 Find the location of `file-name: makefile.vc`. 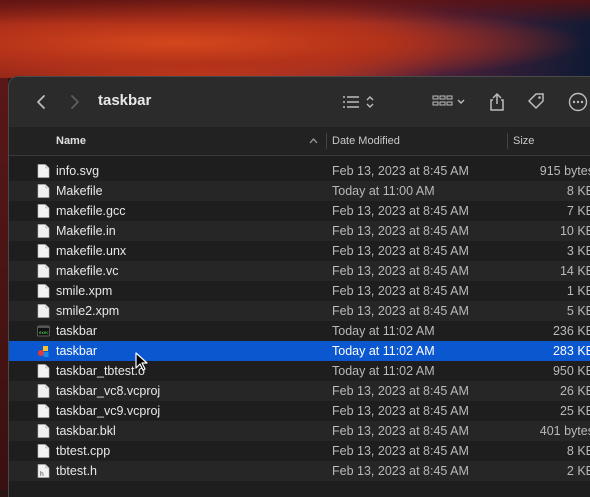

file-name: makefile.vc is located at coordinates (87, 271).